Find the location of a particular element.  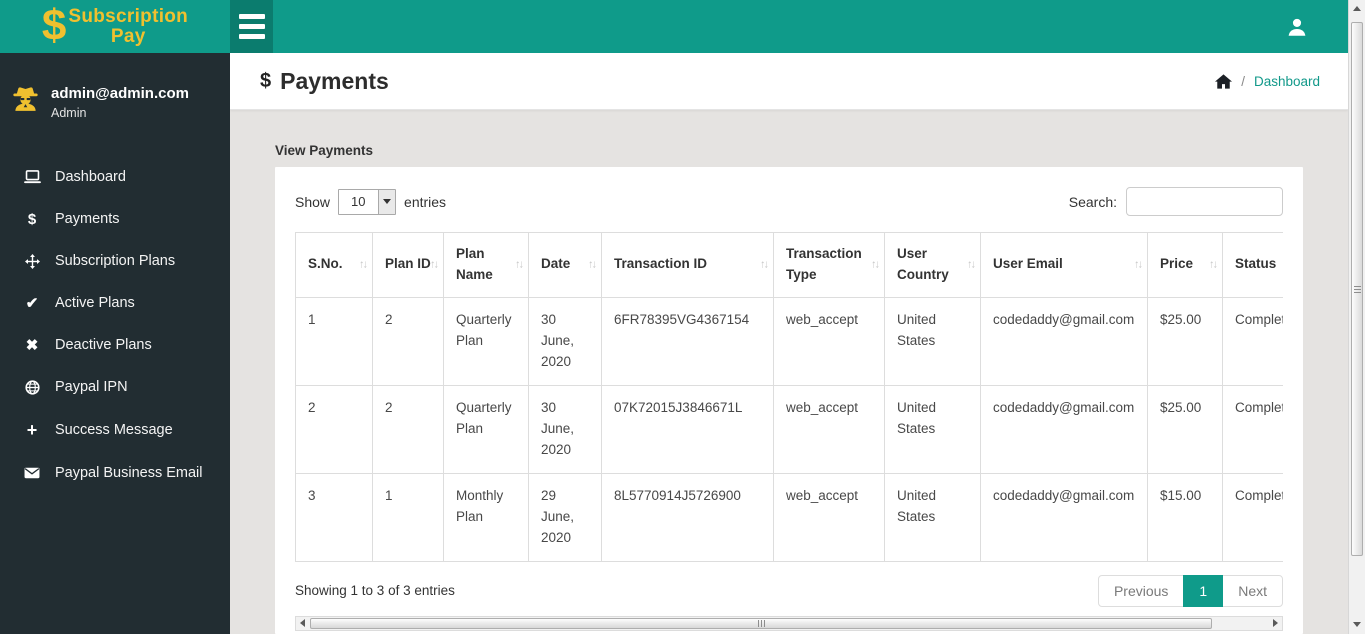

column-header-plan-name: Plan Name ↑↓ is located at coordinates (486, 265).